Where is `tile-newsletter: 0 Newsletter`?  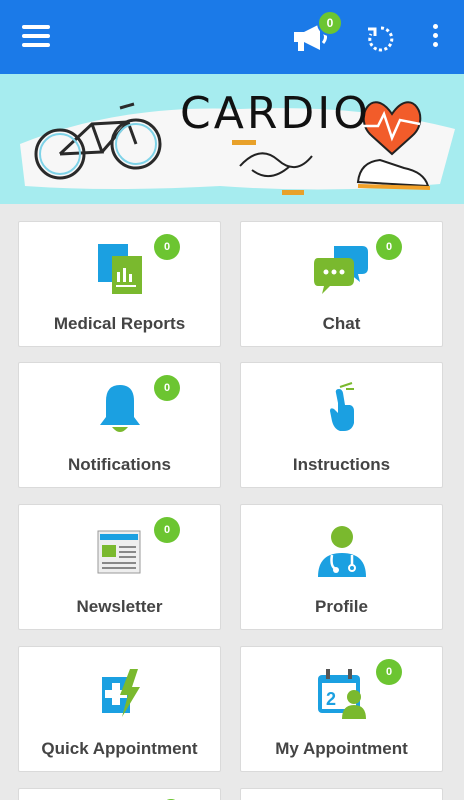 tile-newsletter: 0 Newsletter is located at coordinates (119, 567).